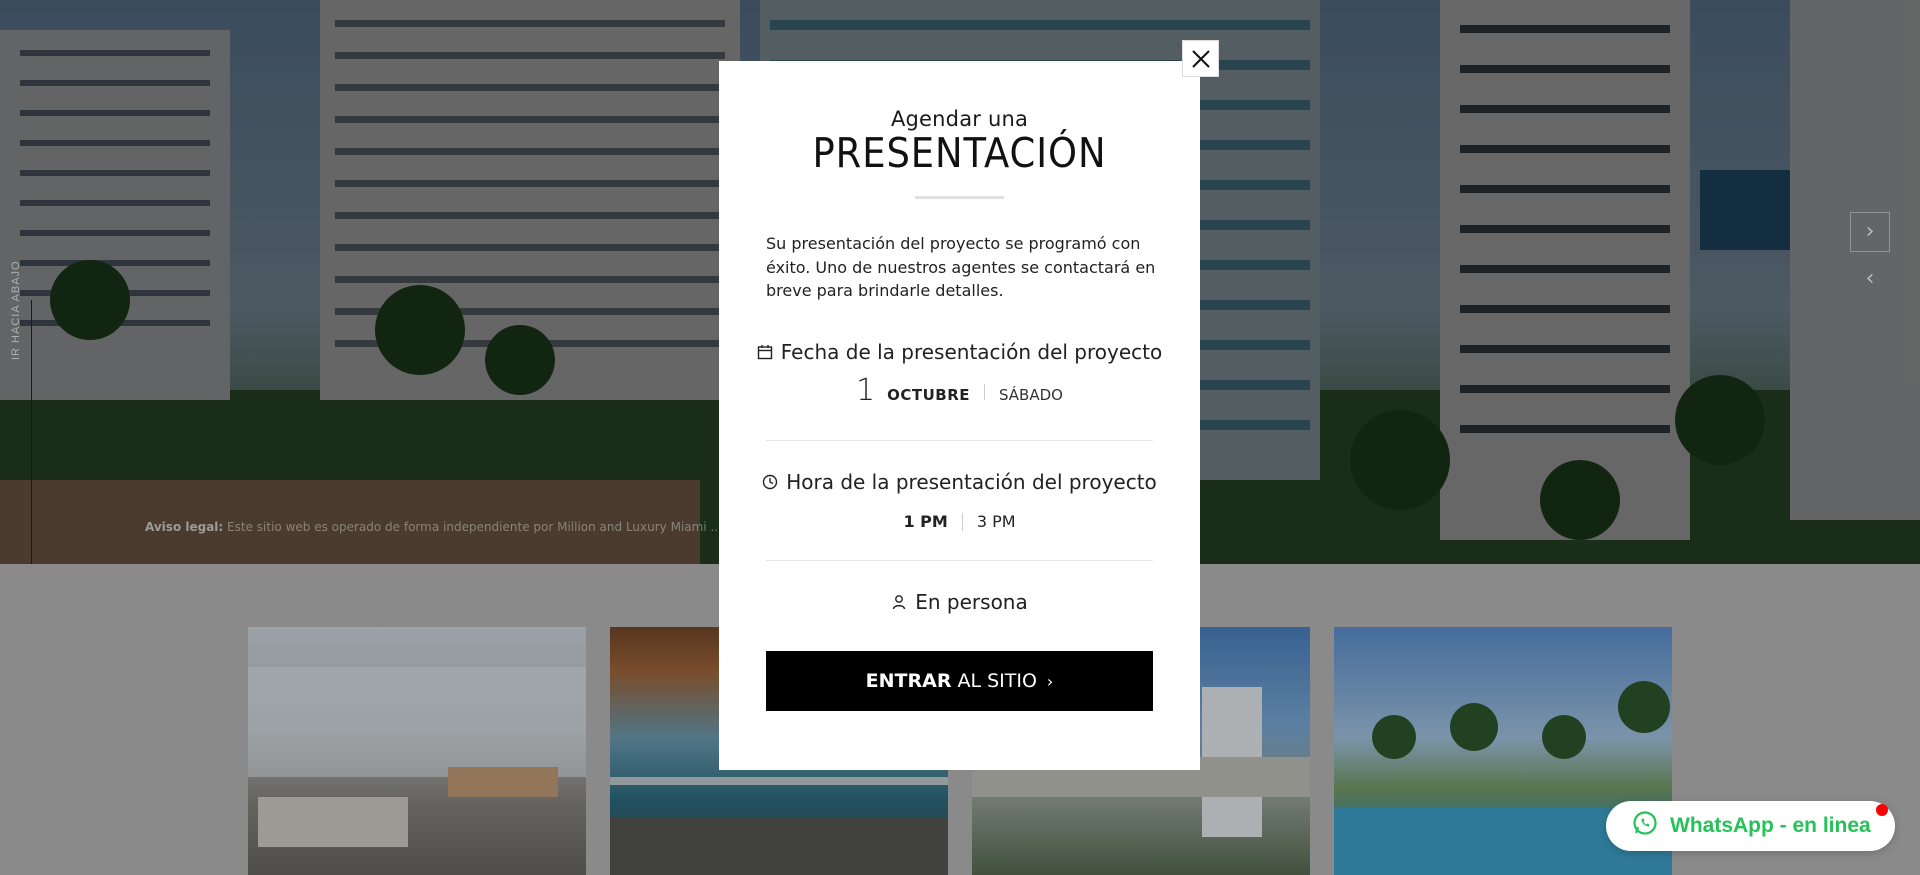 This screenshot has height=875, width=1920. What do you see at coordinates (928, 395) in the screenshot?
I see `date-month: OCTUBRE` at bounding box center [928, 395].